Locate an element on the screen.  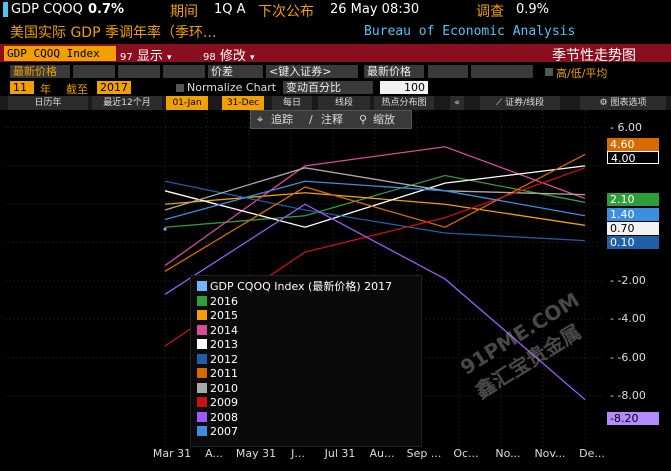
mode-select: 价差 is located at coordinates (235, 71).